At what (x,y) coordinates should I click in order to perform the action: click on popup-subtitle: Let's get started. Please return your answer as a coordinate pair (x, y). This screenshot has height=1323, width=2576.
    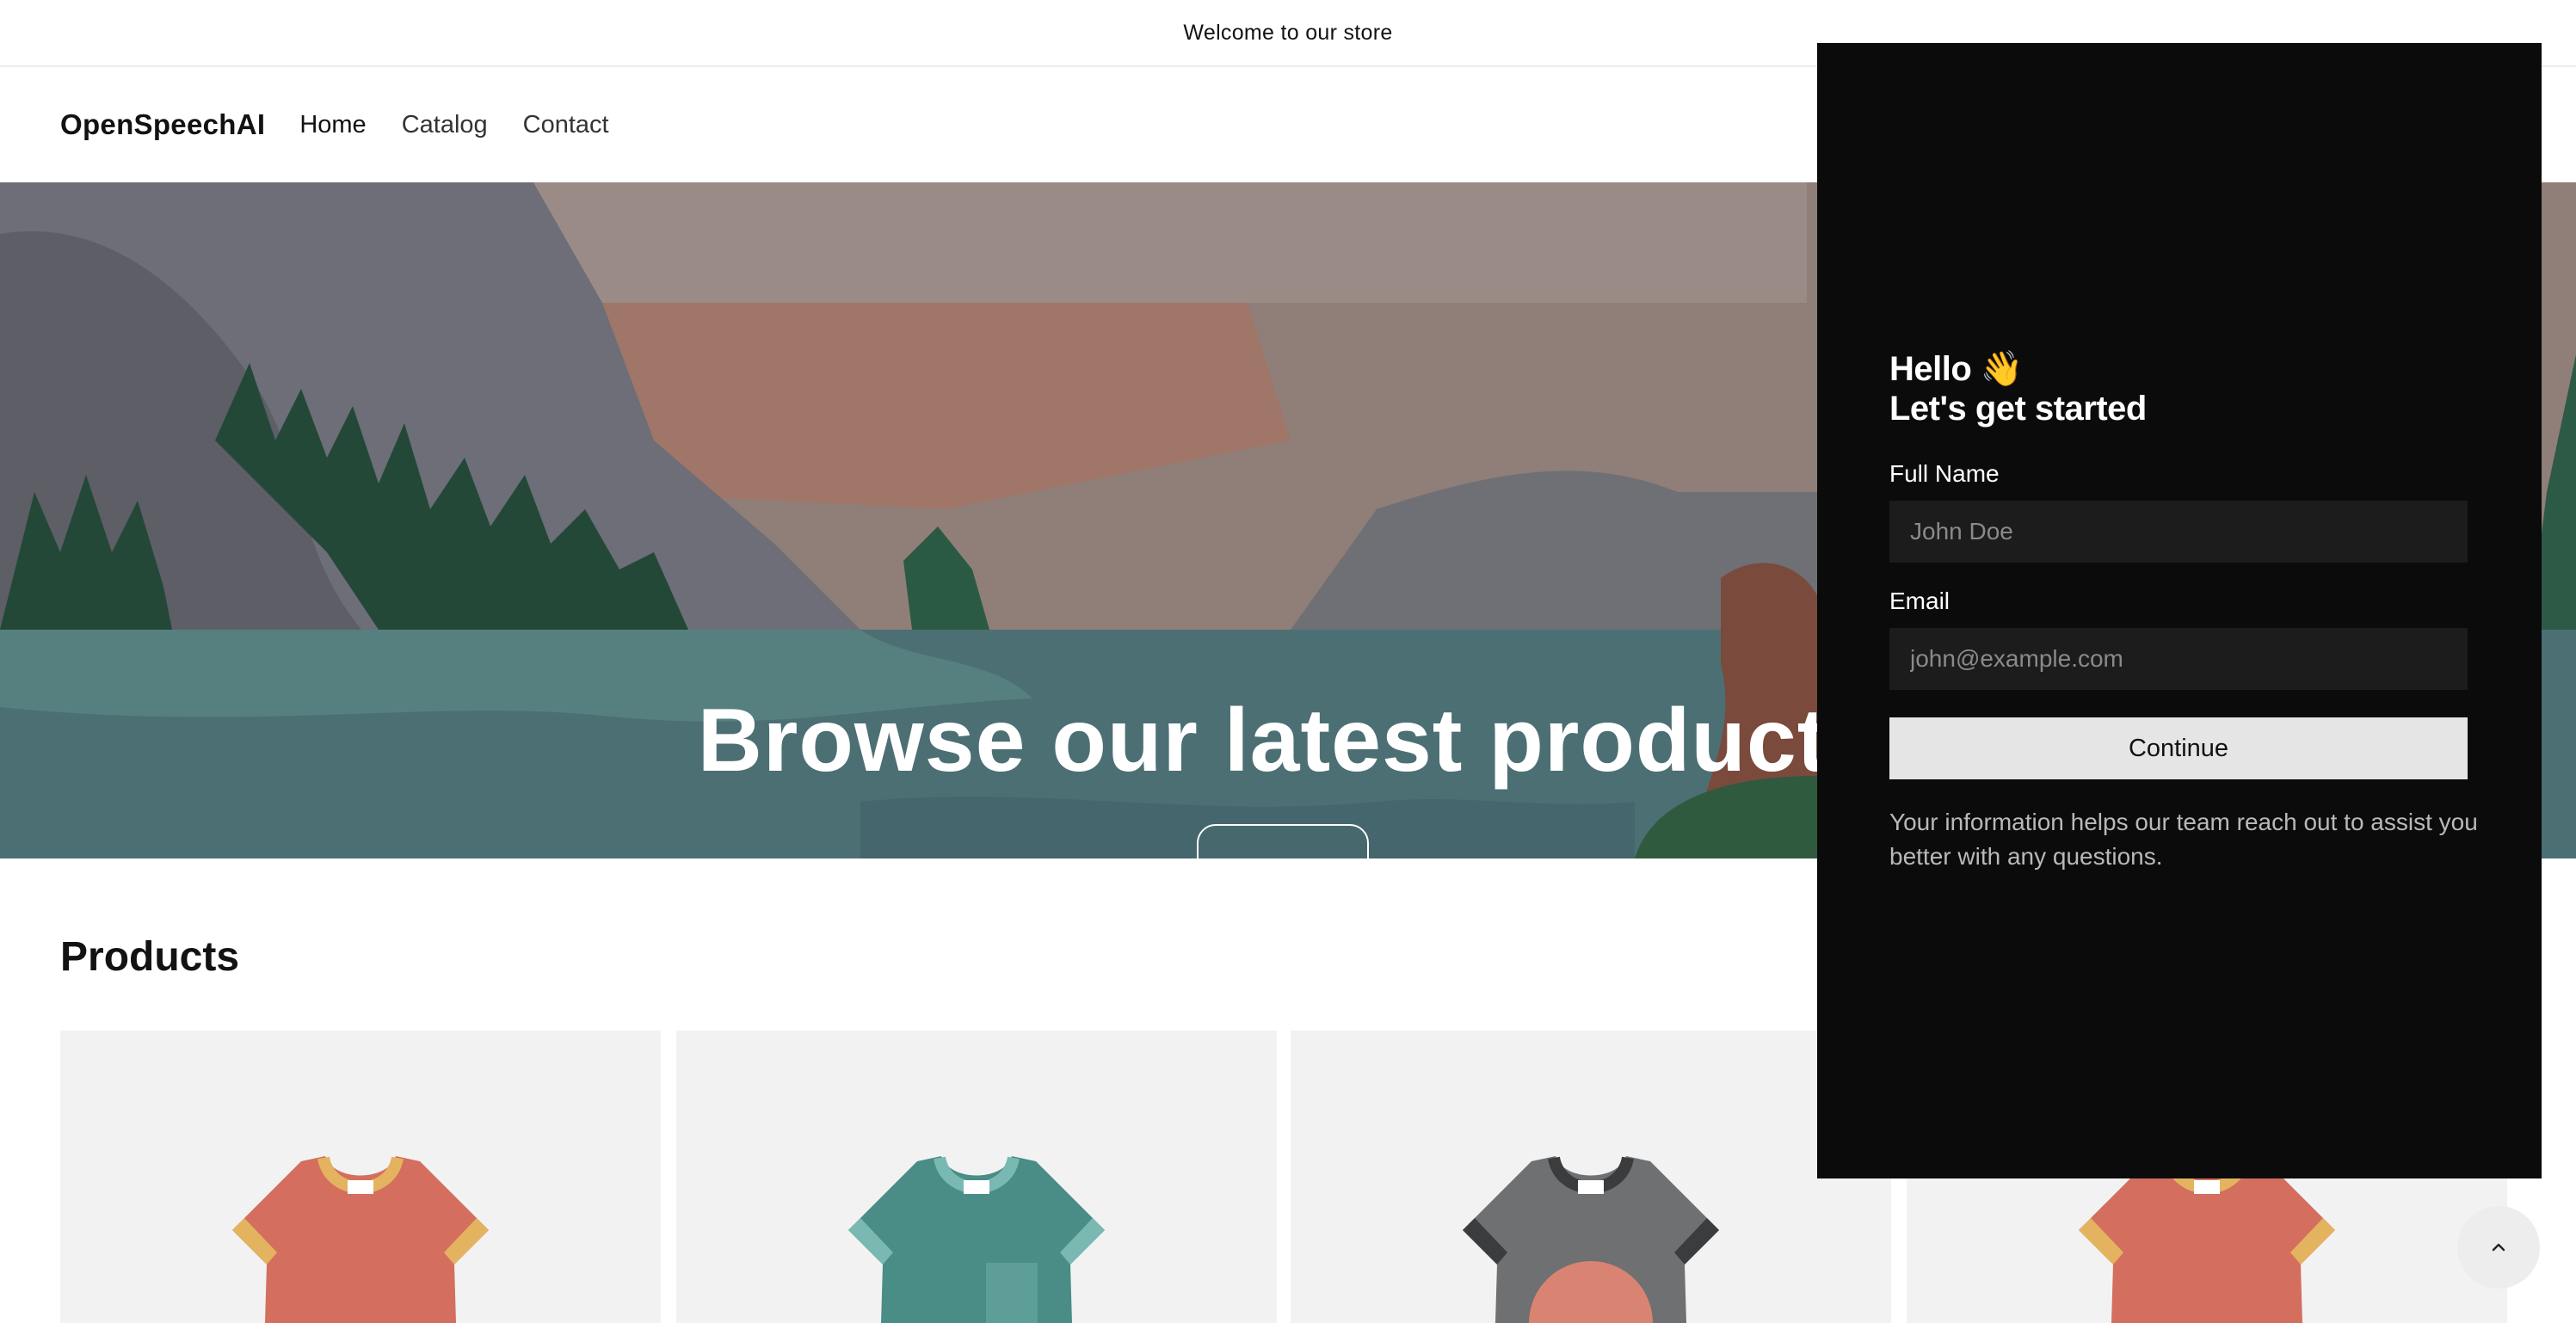
    Looking at the image, I should click on (2018, 409).